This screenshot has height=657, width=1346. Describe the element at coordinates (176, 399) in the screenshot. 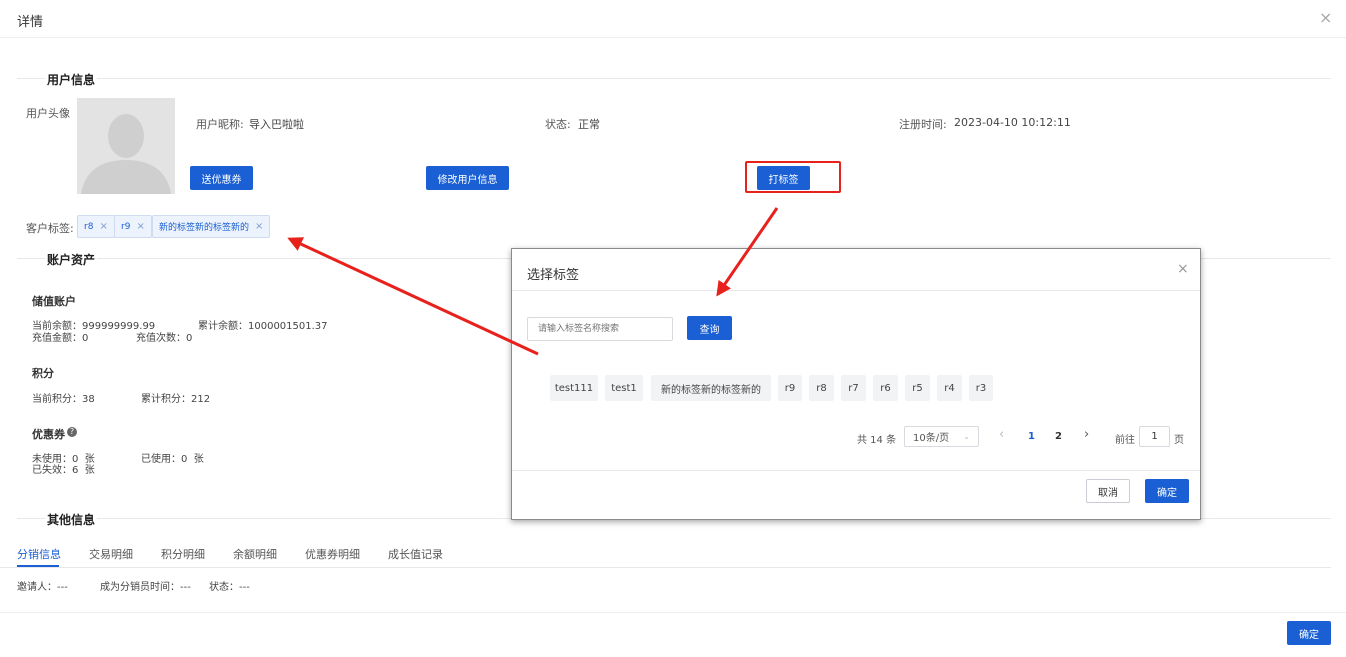

I see `total-points: 累计积分：212` at that location.